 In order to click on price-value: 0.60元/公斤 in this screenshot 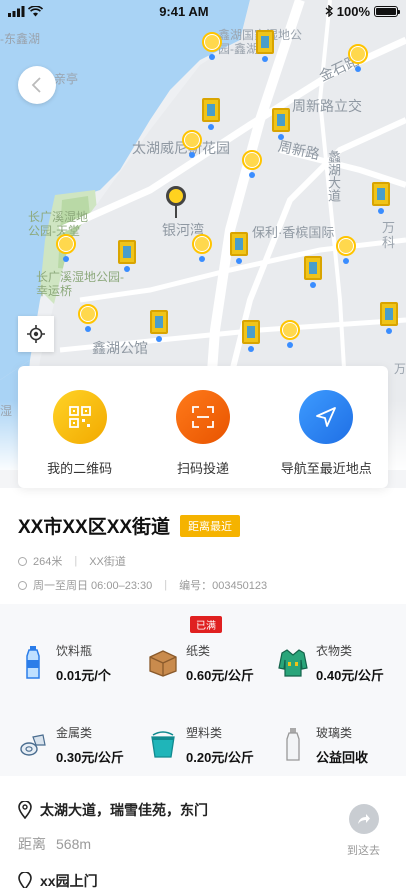, I will do `click(220, 675)`.